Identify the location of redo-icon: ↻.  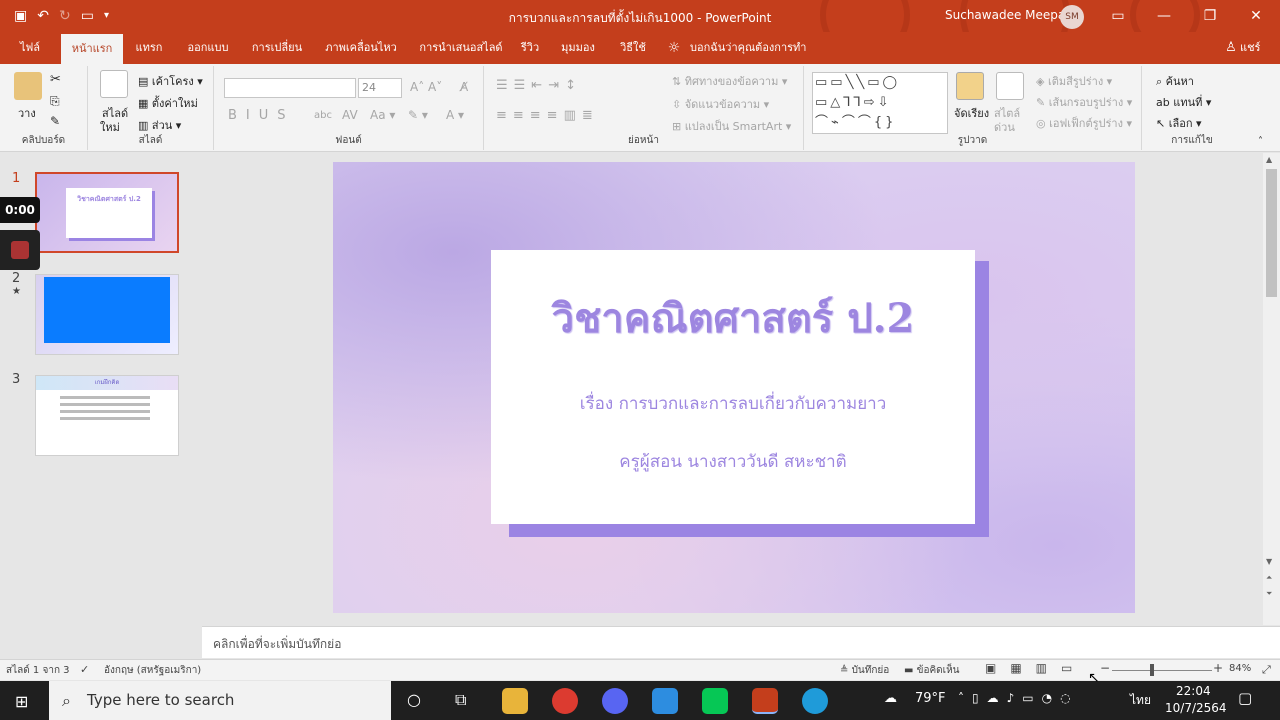
(65, 16).